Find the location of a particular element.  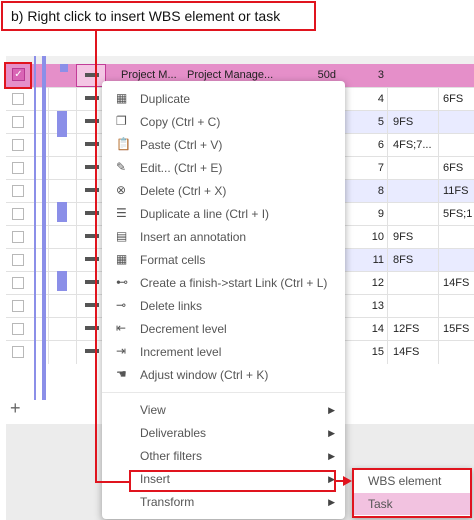

successor-cell: 5FS;1 is located at coordinates (458, 214).